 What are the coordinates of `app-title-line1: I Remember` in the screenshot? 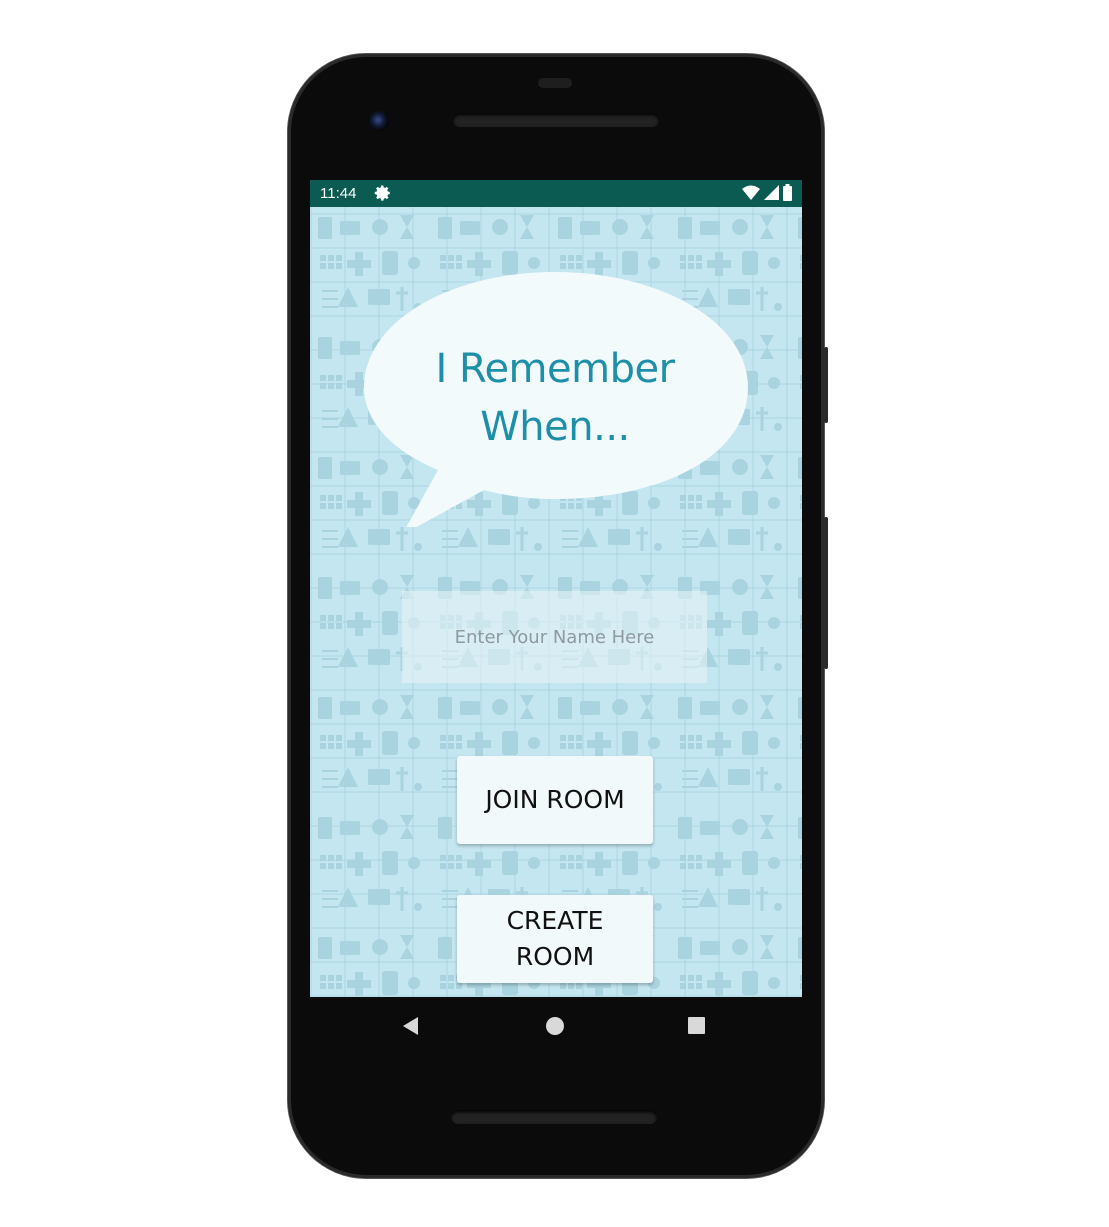 It's located at (555, 369).